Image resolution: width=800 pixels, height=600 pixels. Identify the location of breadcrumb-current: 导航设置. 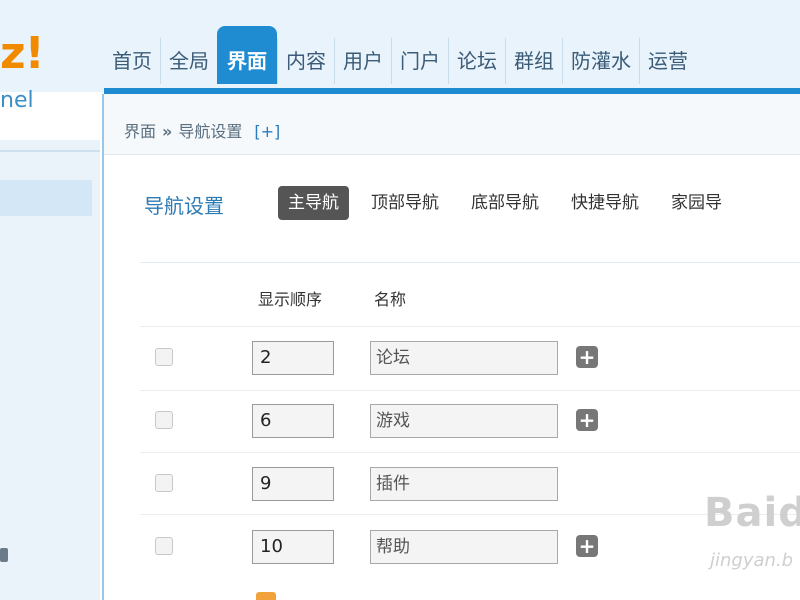
(210, 131).